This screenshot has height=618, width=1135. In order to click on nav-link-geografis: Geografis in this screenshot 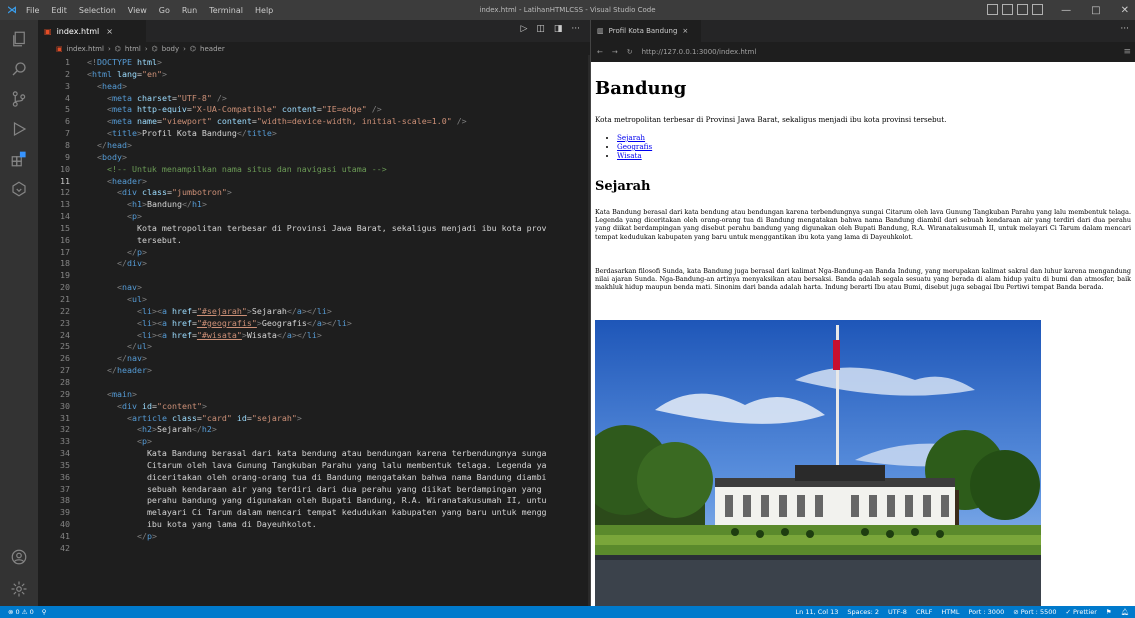, I will do `click(634, 146)`.